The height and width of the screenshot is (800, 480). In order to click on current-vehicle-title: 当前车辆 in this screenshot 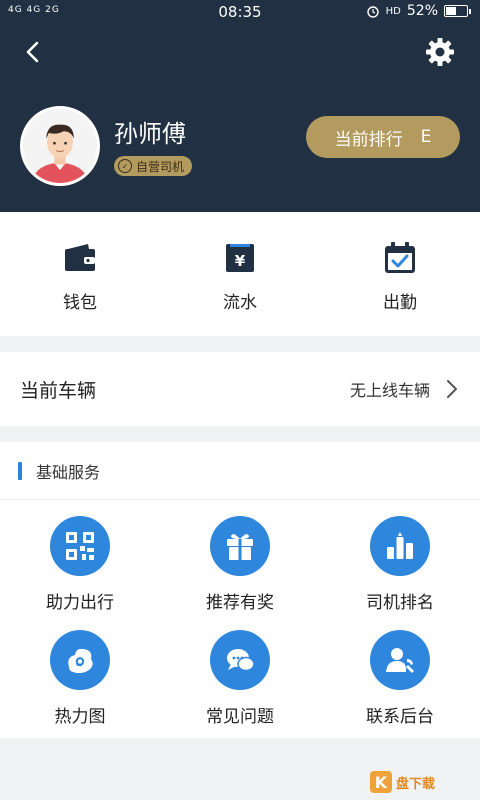, I will do `click(58, 390)`.